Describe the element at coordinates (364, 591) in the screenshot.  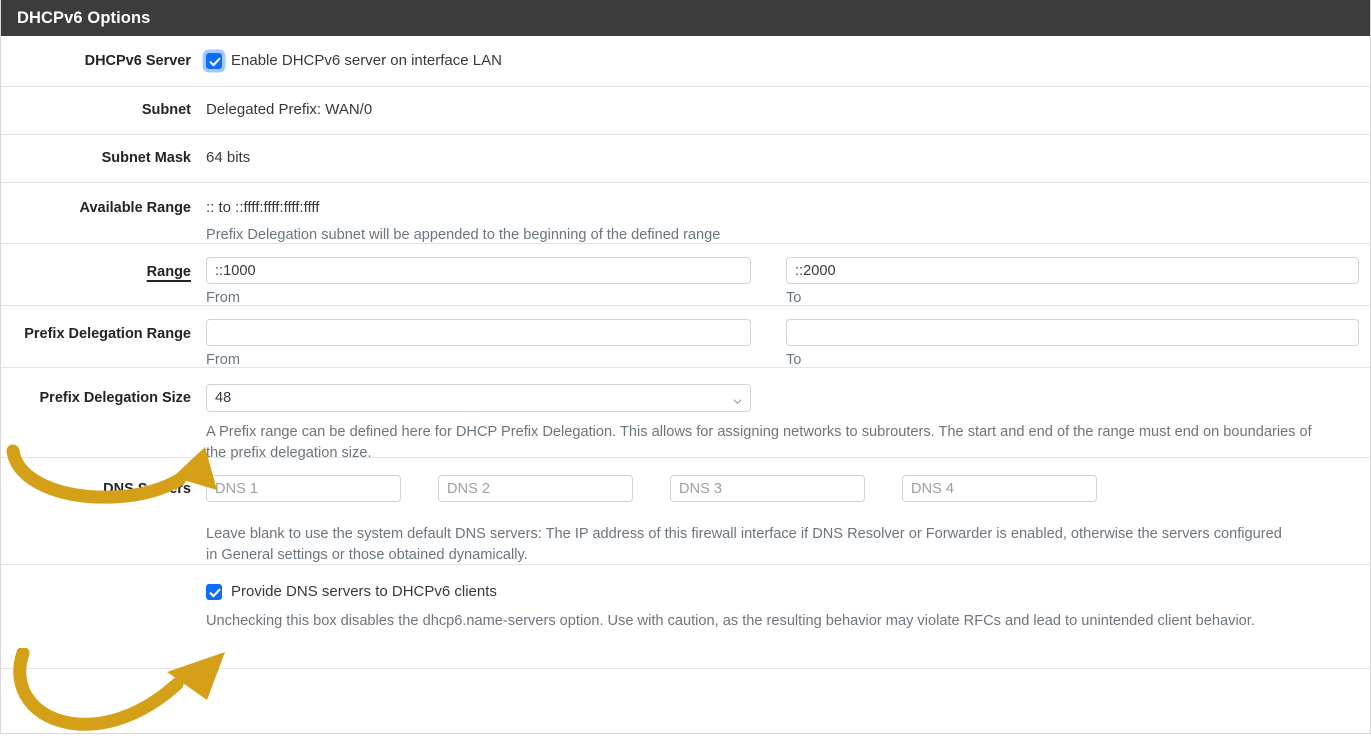
I see `provide-dns-label: Provide DNS servers to DHCPv6 clients` at that location.